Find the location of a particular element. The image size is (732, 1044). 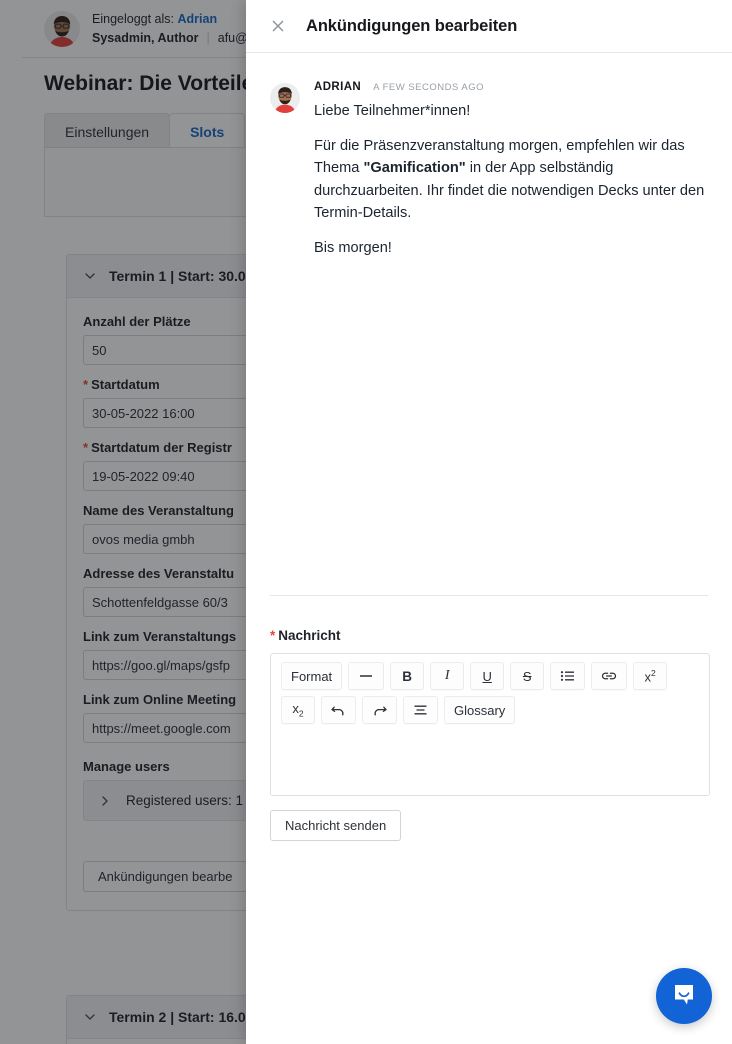

redo-icon is located at coordinates (379, 710).